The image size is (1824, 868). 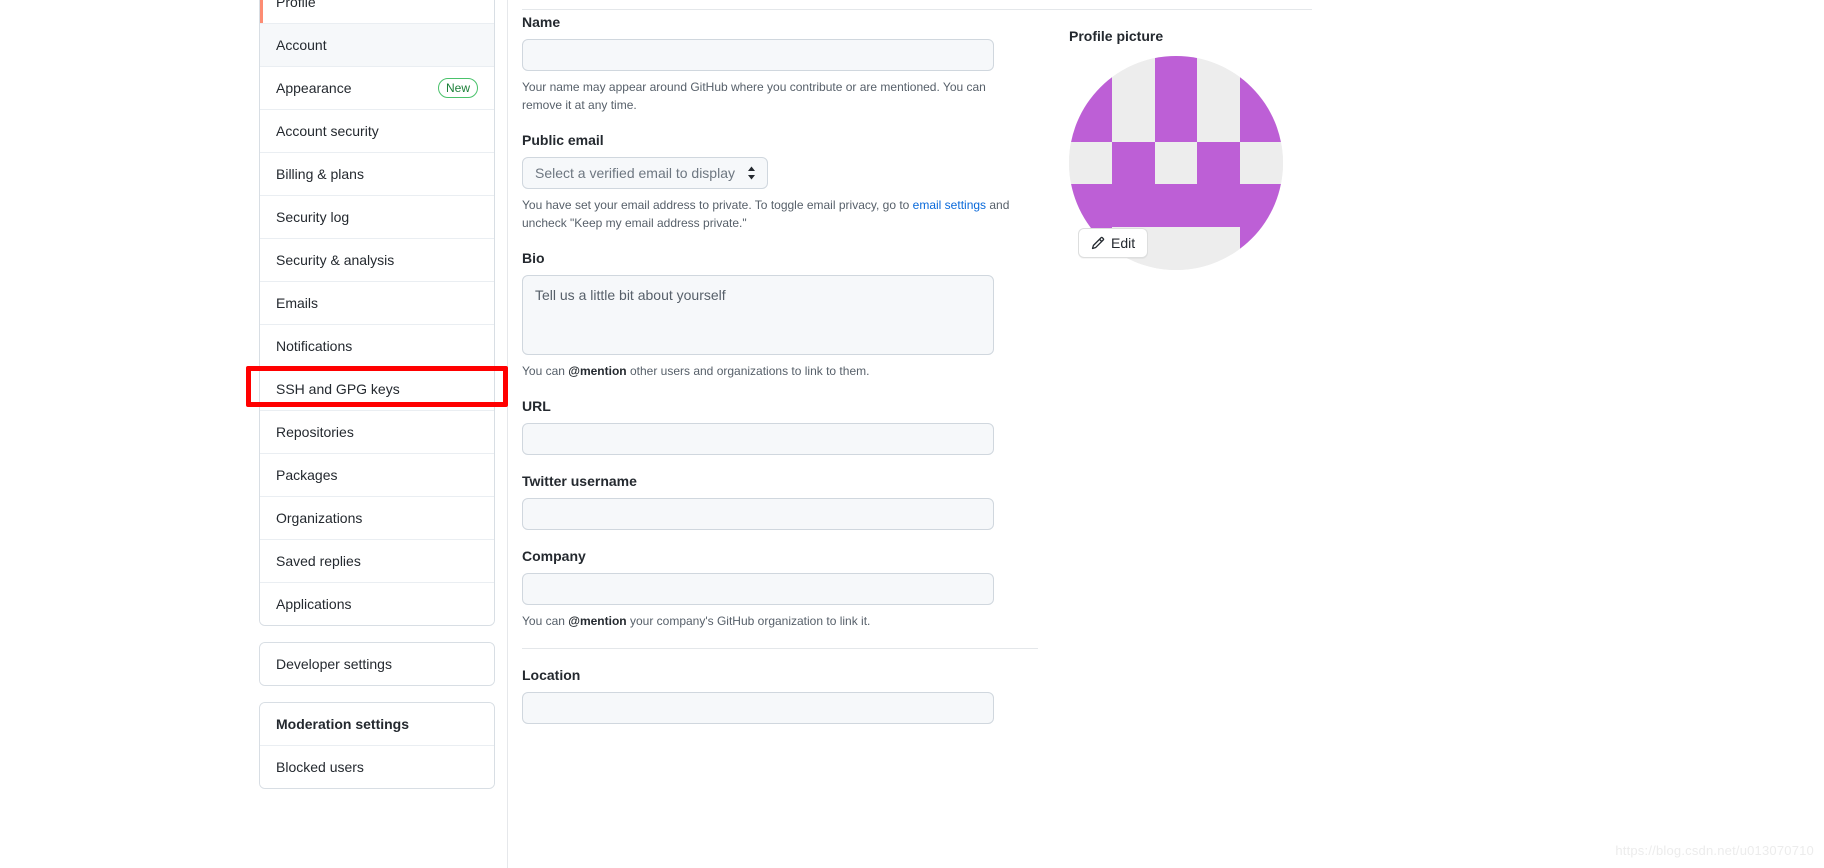 I want to click on pencil-icon, so click(x=1098, y=243).